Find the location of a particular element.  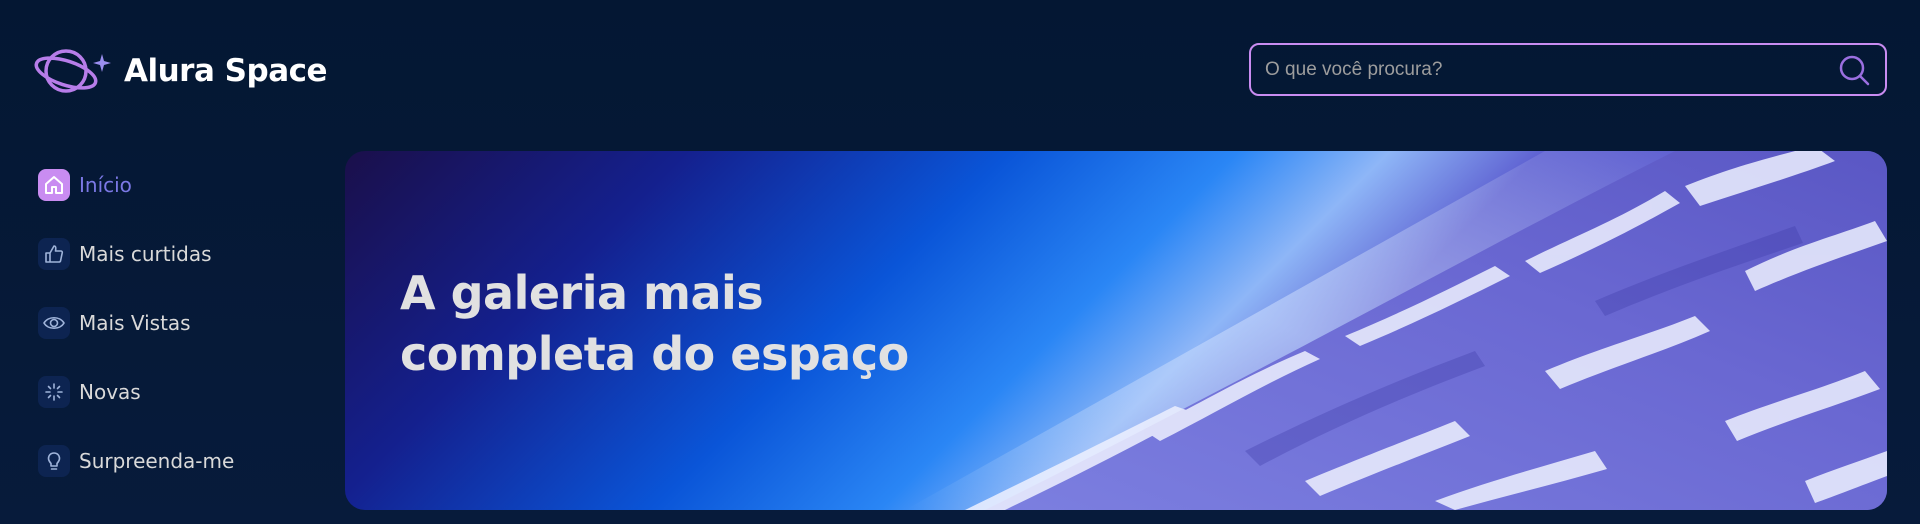

logo: Alura Space is located at coordinates (180, 71).